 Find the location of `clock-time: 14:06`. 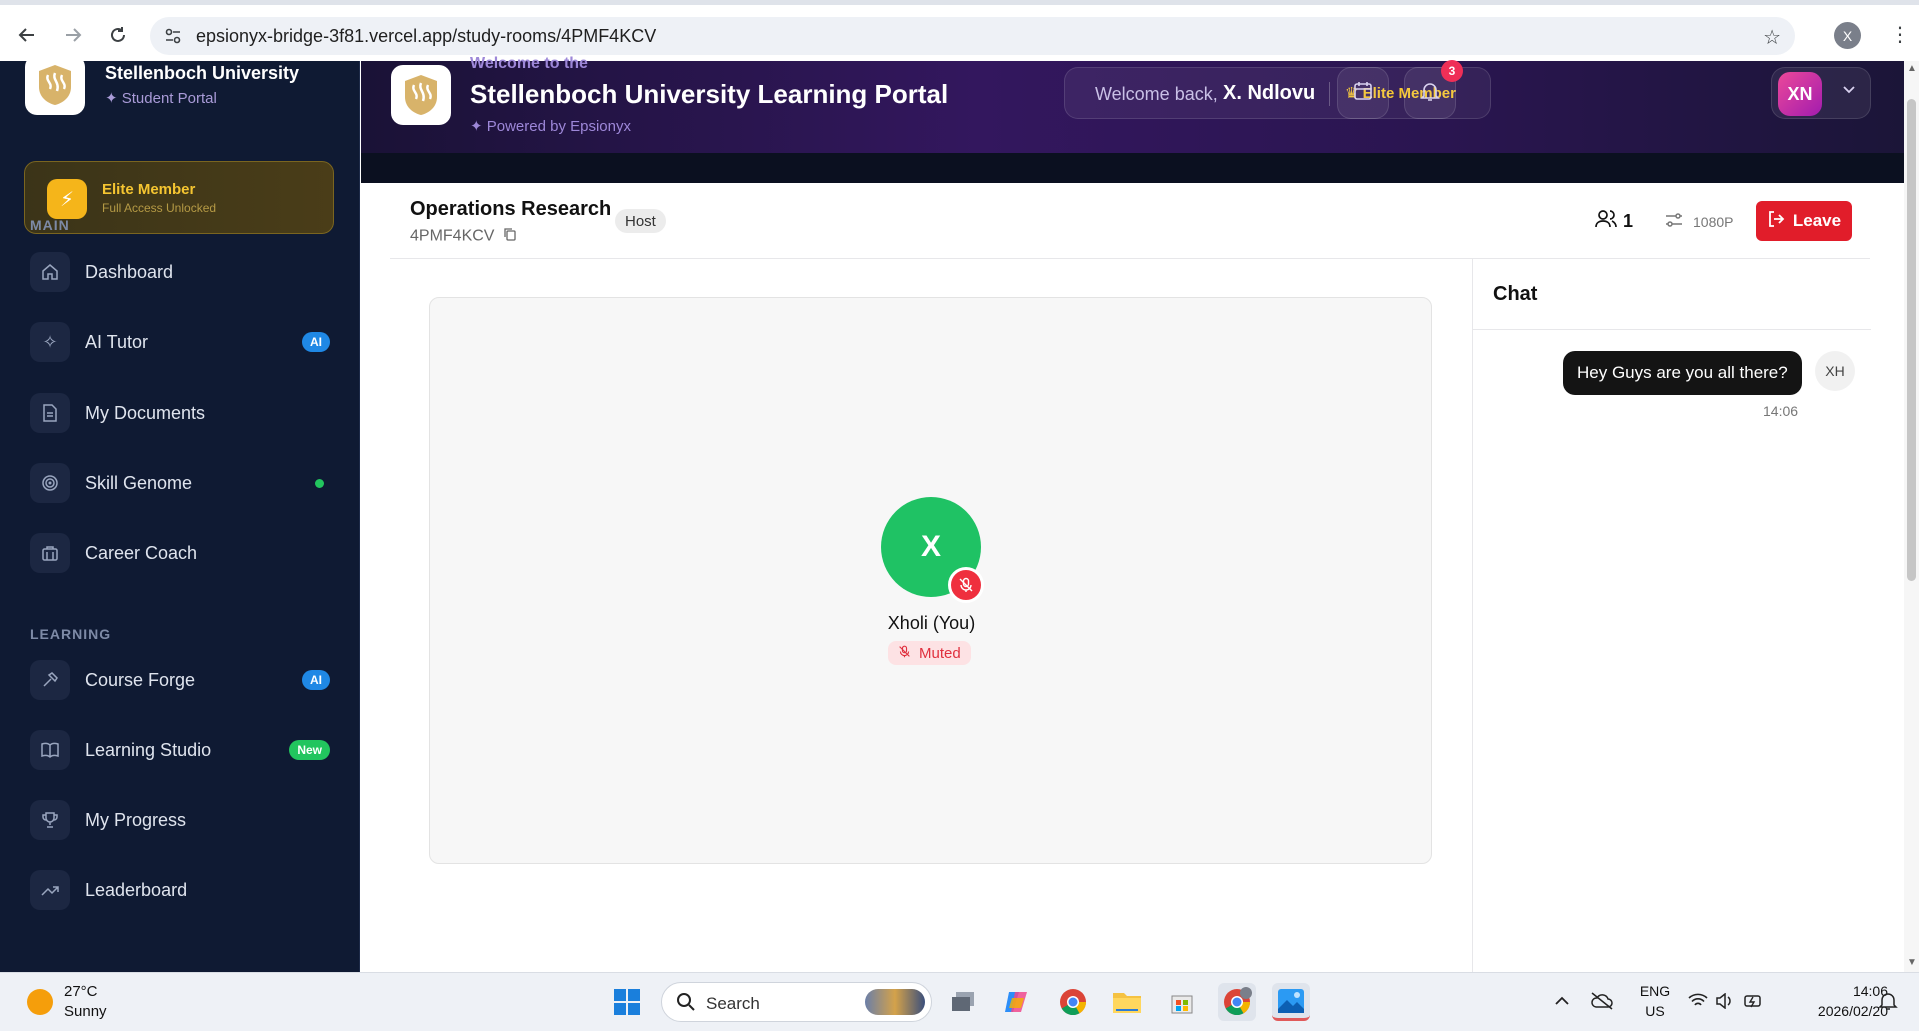

clock-time: 14:06 is located at coordinates (1836, 991).